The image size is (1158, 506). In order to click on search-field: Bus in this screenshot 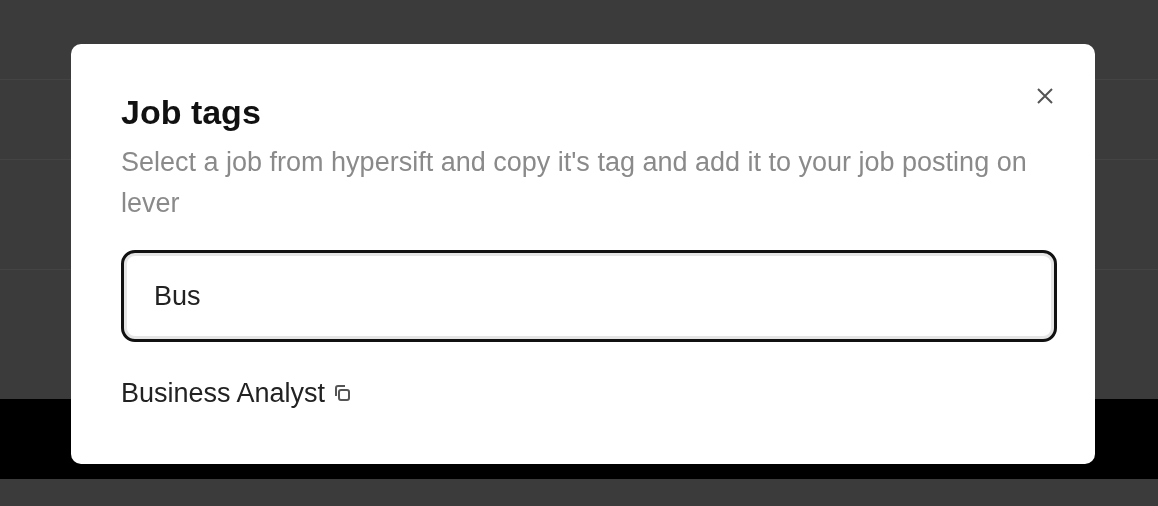, I will do `click(589, 296)`.